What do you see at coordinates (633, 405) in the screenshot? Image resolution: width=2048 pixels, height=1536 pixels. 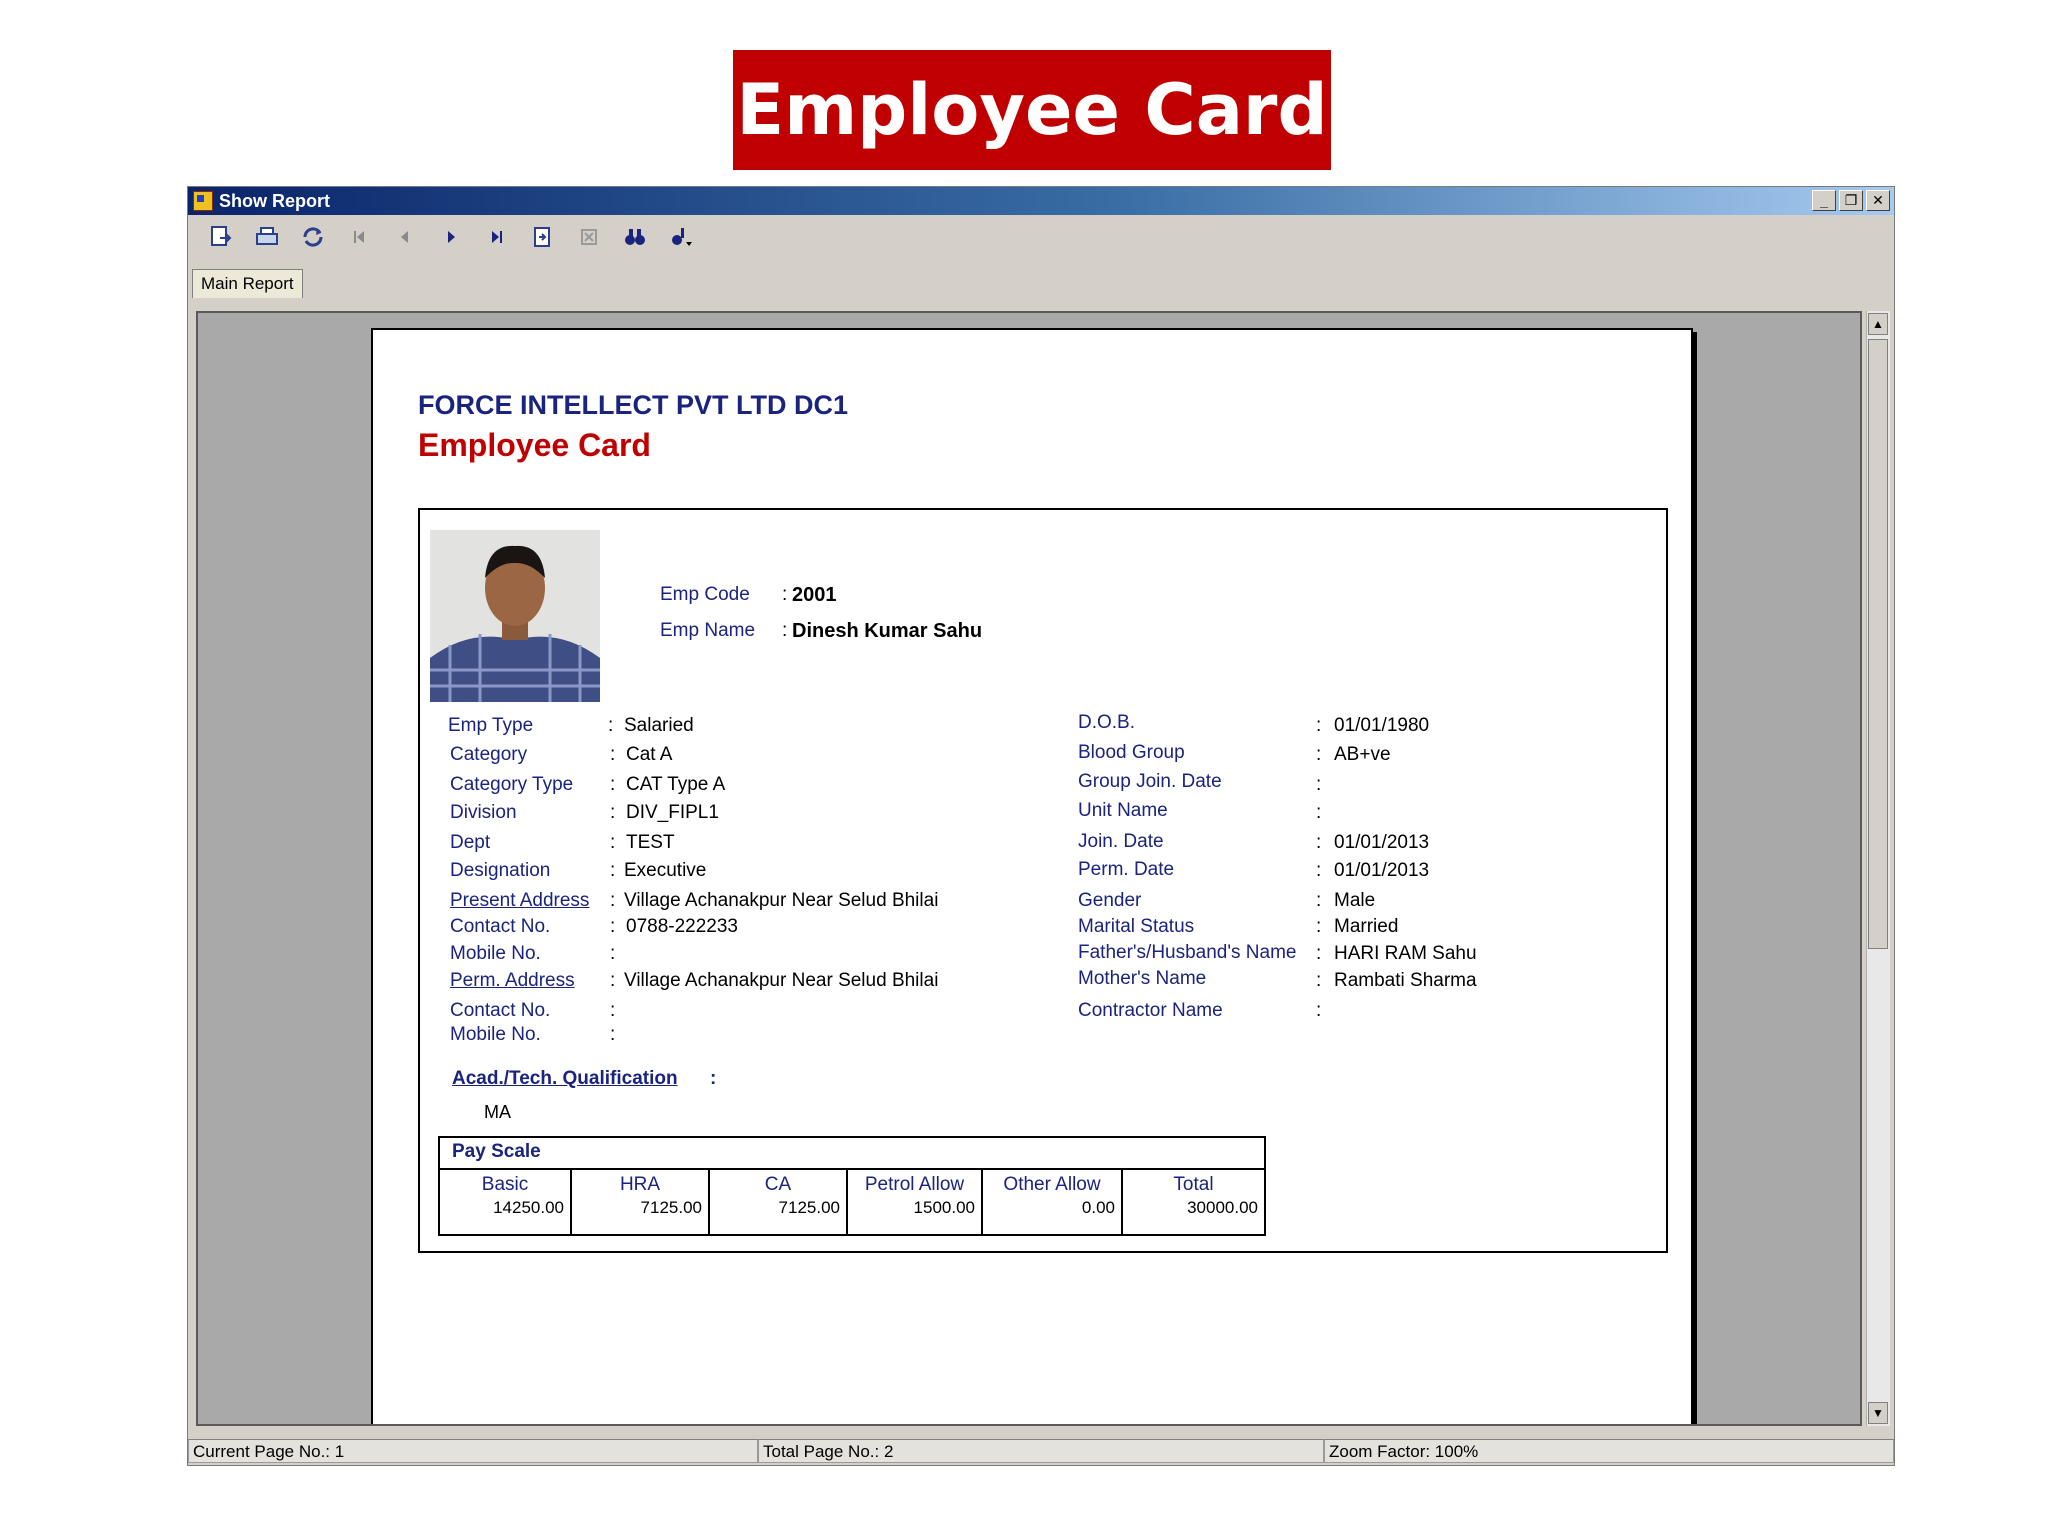 I see `company-name: FORCE INTELLECT PVT LTD DC1` at bounding box center [633, 405].